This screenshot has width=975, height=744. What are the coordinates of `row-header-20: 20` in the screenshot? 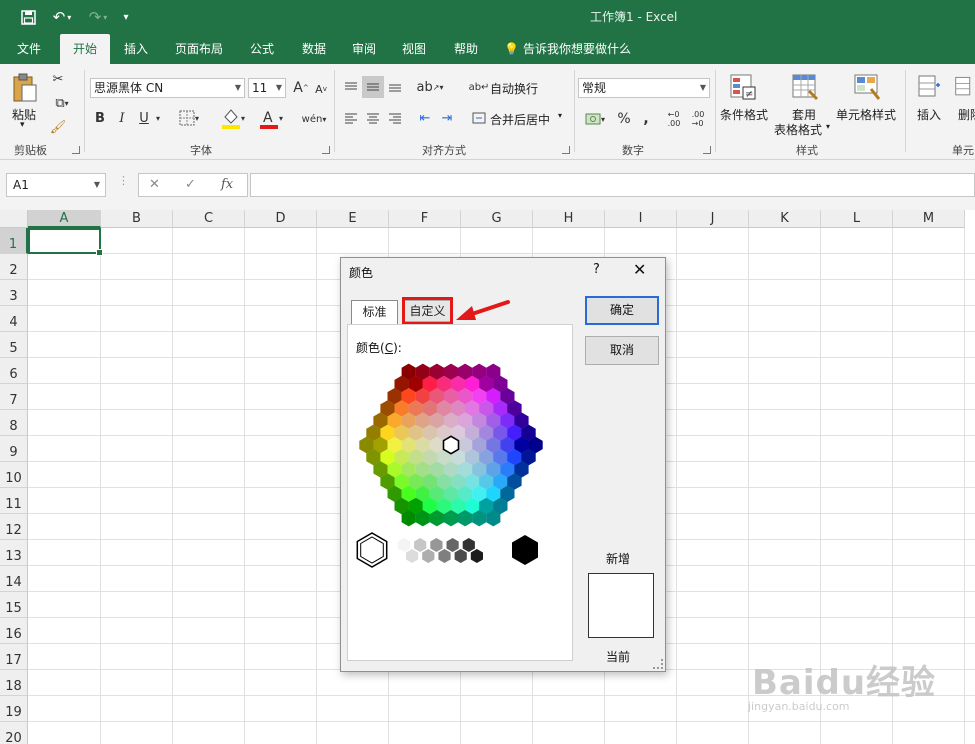 It's located at (14, 733).